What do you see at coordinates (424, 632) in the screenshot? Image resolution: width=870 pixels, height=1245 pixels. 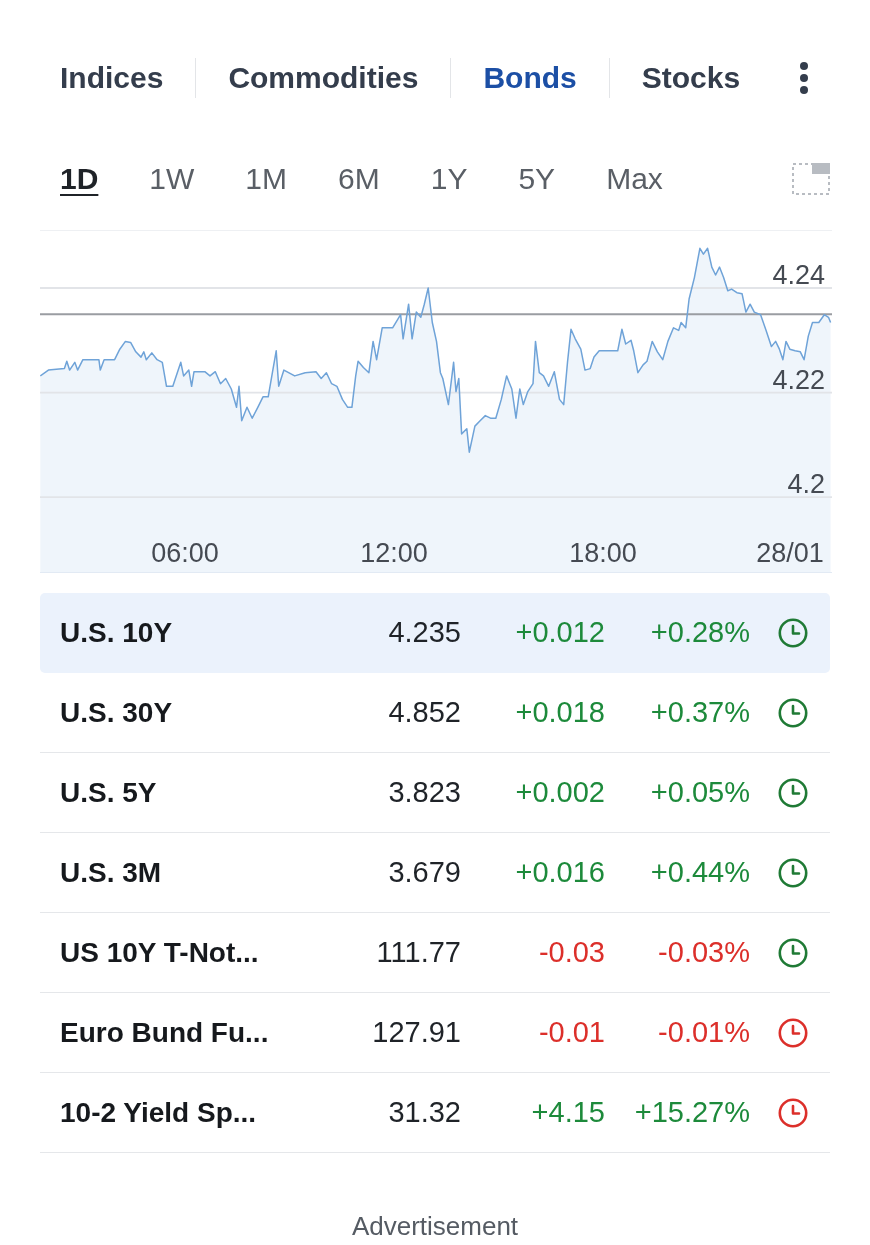 I see `last-price: 4.235` at bounding box center [424, 632].